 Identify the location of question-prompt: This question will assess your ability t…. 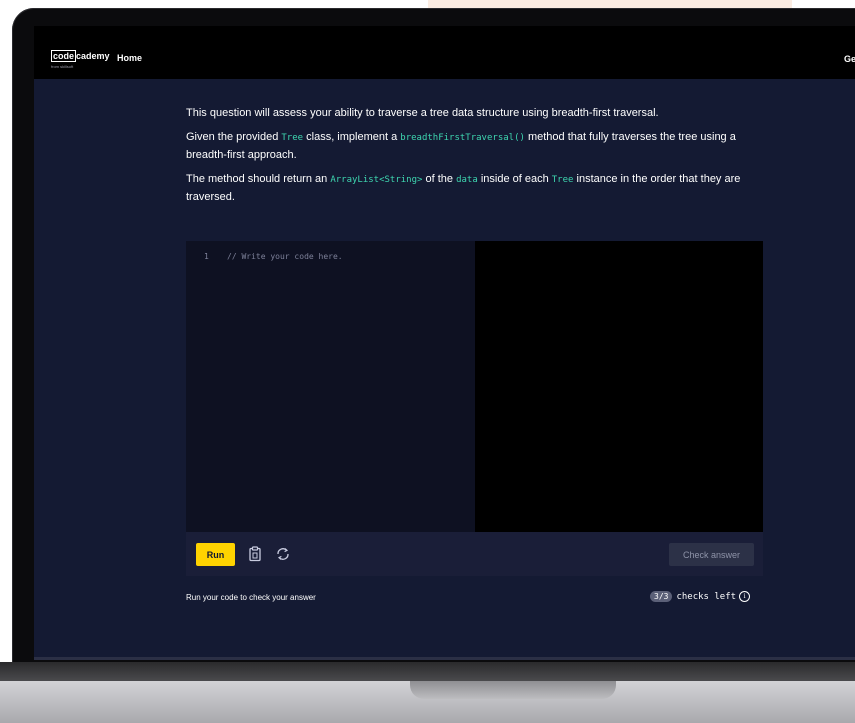
(476, 159).